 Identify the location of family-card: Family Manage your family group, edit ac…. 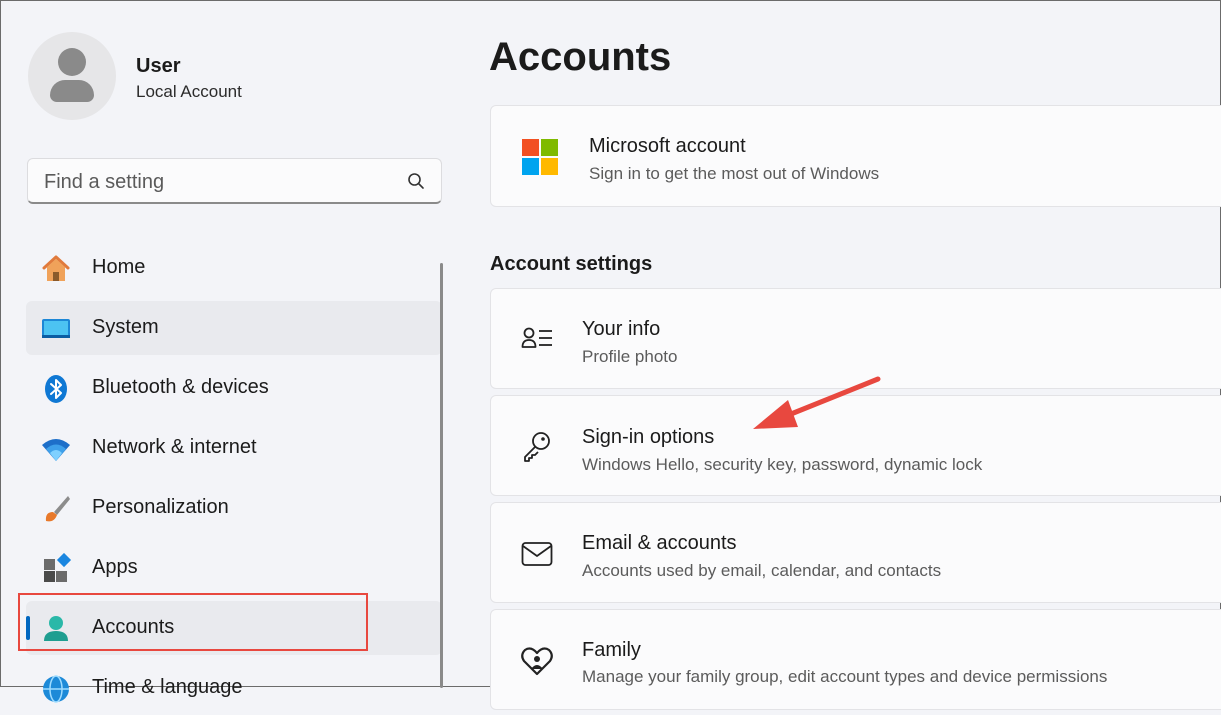
(855, 659).